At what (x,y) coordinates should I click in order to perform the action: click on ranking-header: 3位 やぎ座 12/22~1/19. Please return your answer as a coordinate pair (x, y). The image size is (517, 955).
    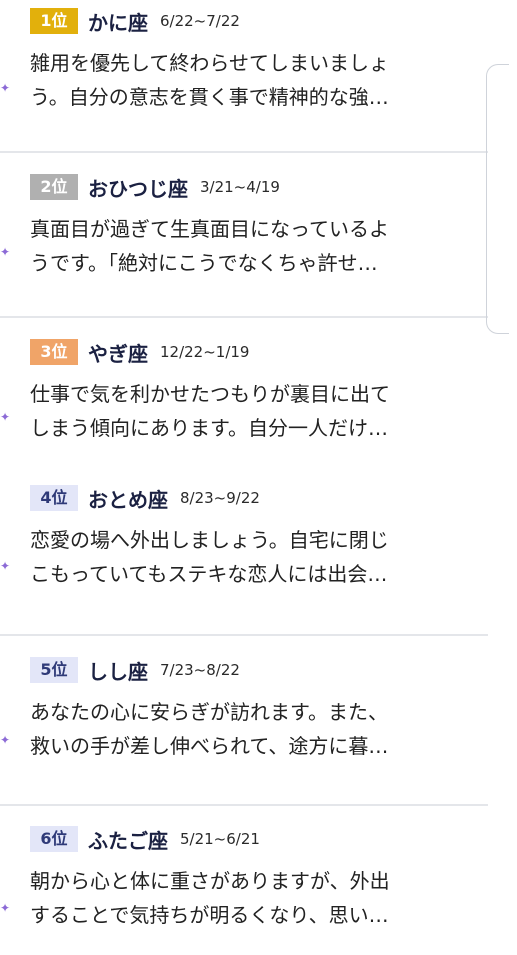
    Looking at the image, I should click on (259, 352).